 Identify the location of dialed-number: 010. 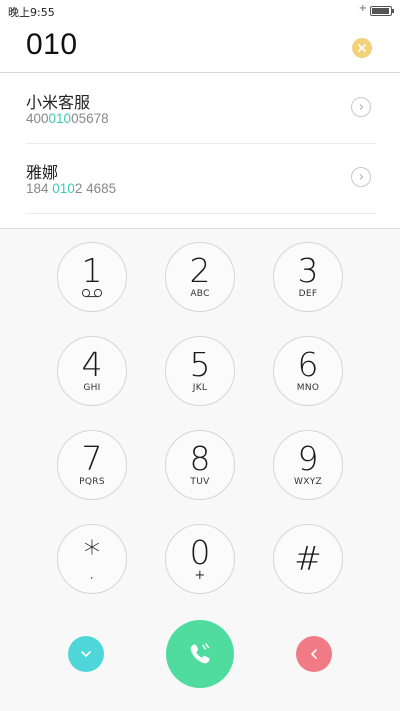
(52, 45).